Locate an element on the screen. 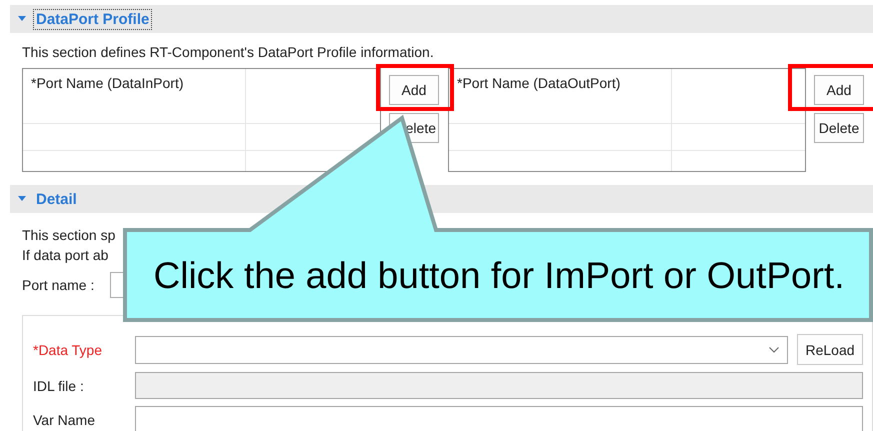 This screenshot has height=431, width=873. field-label: Var Name is located at coordinates (64, 420).